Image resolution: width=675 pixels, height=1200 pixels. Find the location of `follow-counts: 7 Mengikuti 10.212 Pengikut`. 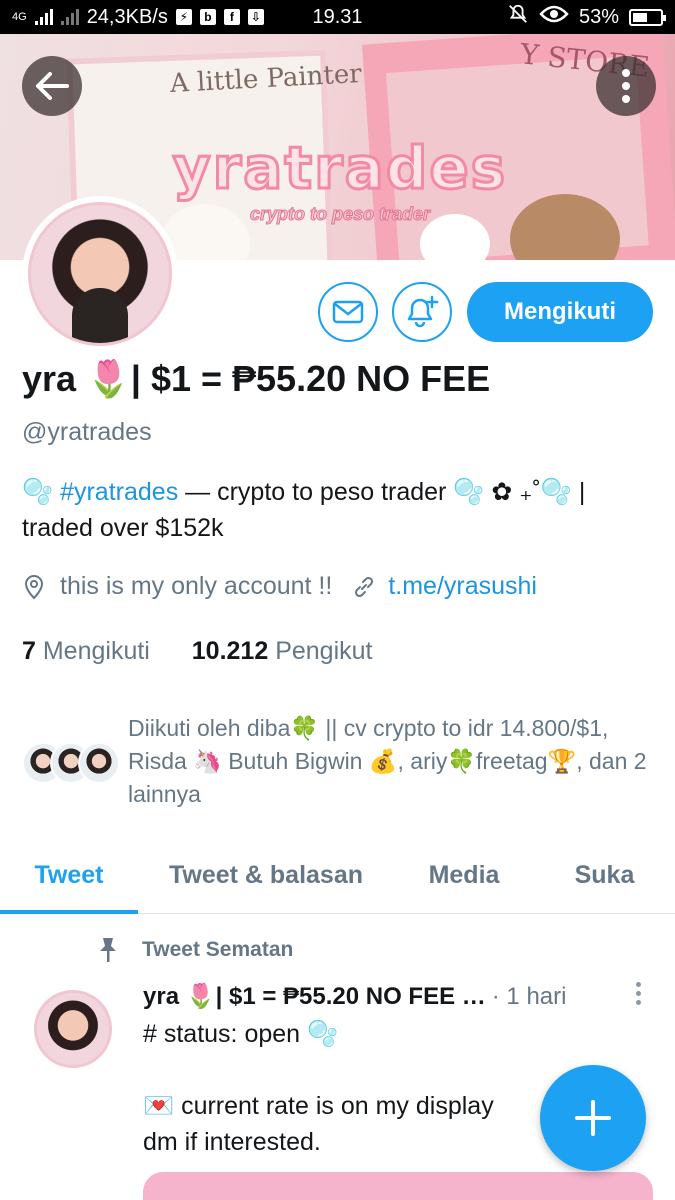

follow-counts: 7 Mengikuti 10.212 Pengikut is located at coordinates (197, 651).